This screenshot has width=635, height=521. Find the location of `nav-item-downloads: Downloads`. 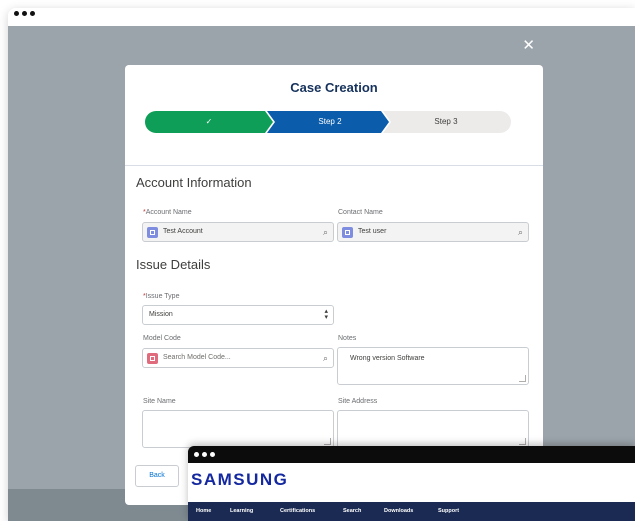

nav-item-downloads: Downloads is located at coordinates (398, 511).